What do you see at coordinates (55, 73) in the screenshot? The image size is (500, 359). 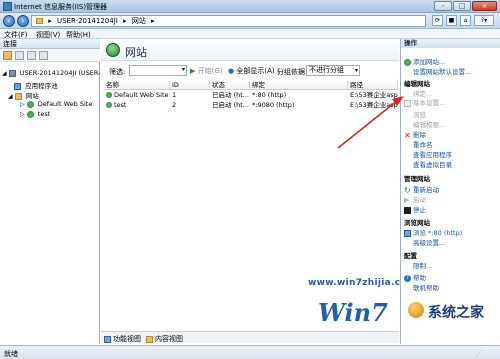 I see `tree-item-server: ◢ USER-20141204JI (USER-20` at bounding box center [55, 73].